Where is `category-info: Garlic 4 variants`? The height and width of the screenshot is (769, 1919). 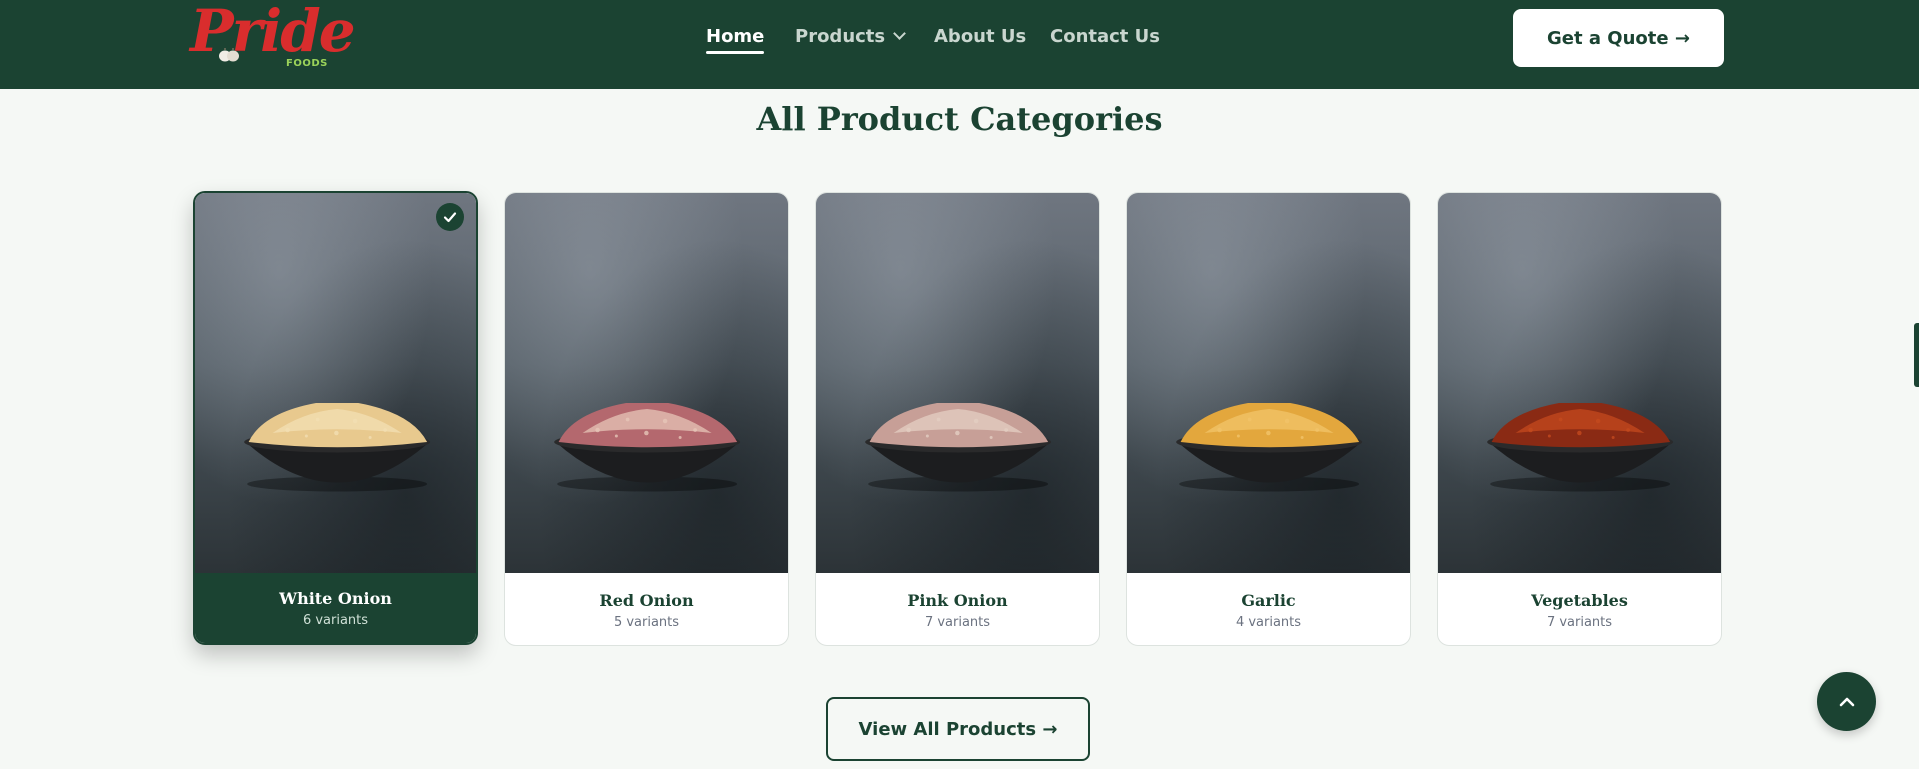 category-info: Garlic 4 variants is located at coordinates (1268, 609).